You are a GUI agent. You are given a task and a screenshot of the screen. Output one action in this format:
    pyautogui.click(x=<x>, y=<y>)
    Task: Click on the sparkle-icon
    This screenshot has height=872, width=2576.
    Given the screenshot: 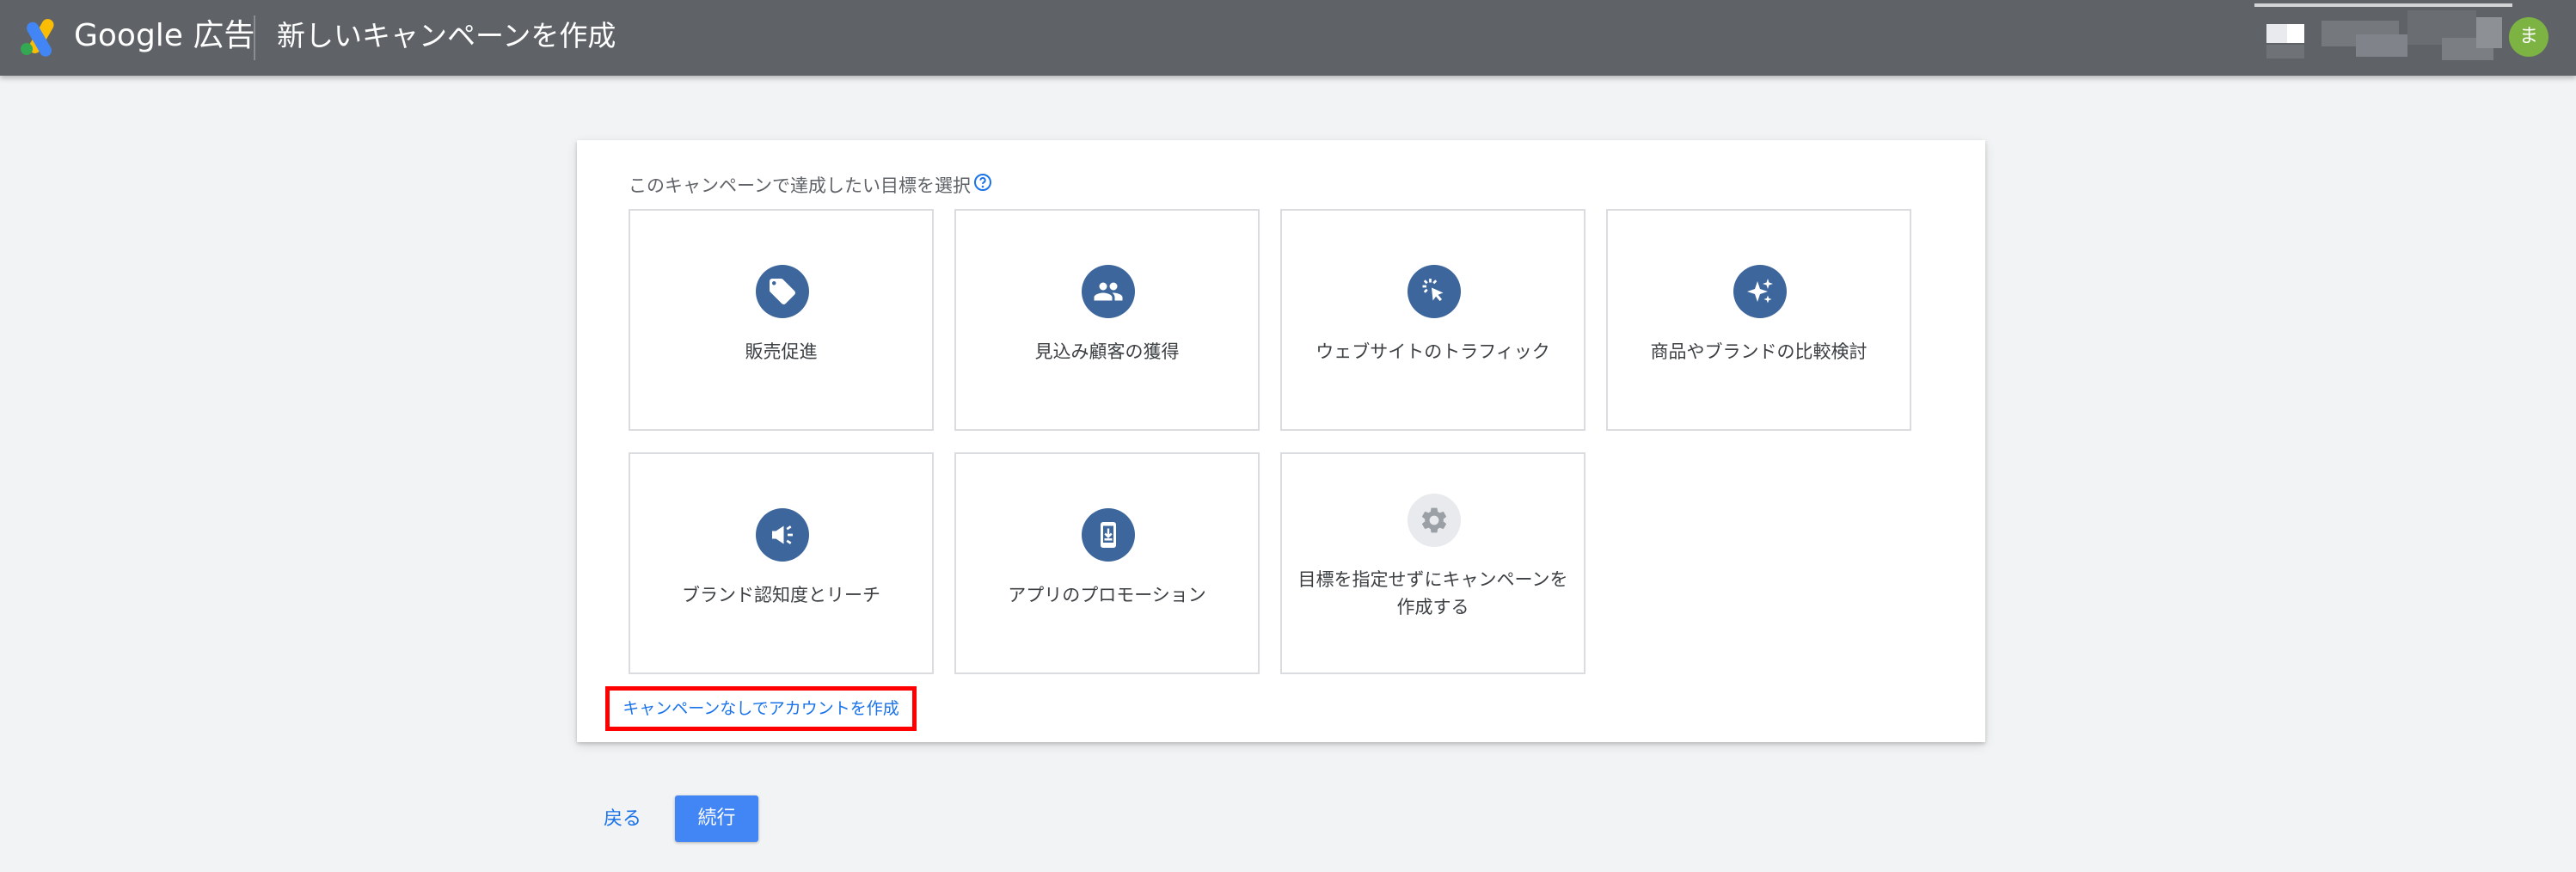 What is the action you would take?
    pyautogui.click(x=1760, y=291)
    